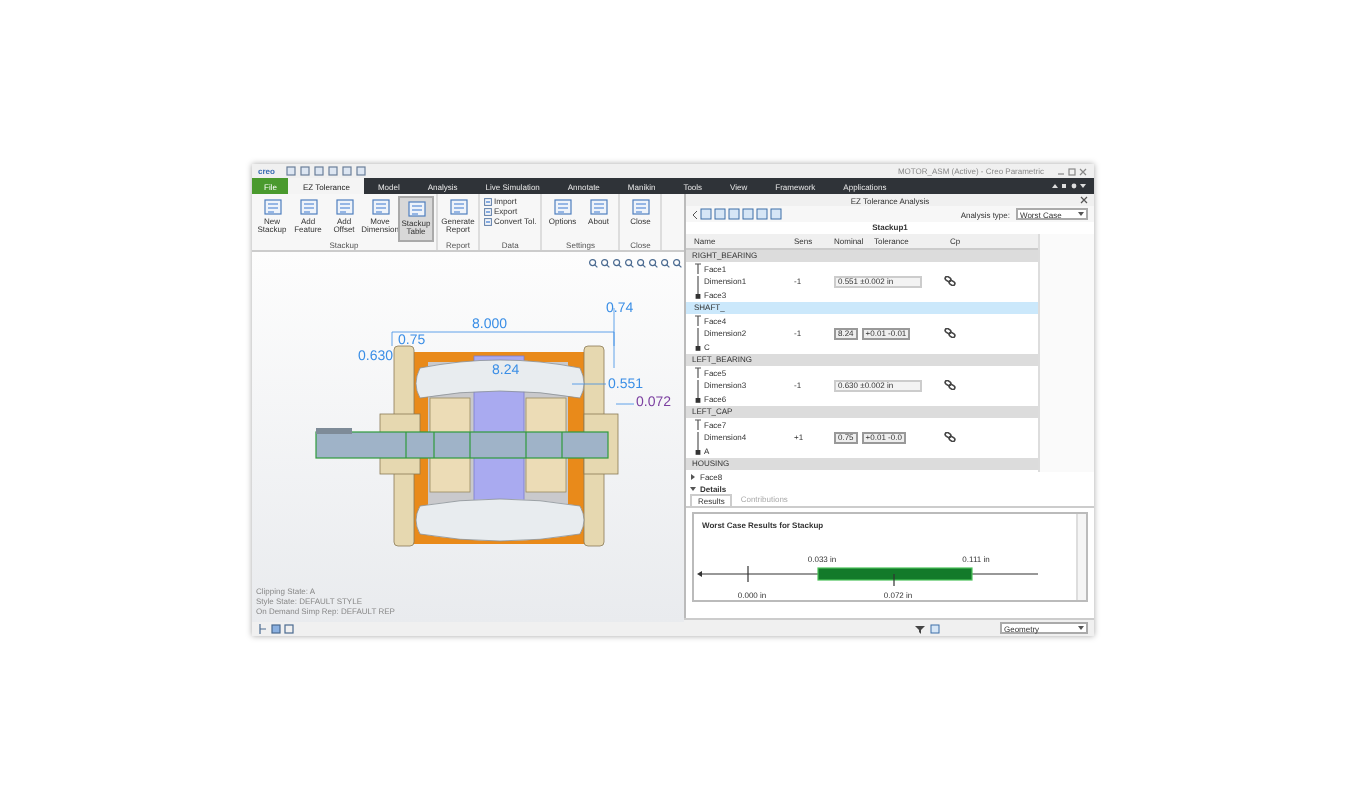 Image resolution: width=1348 pixels, height=800 pixels. Describe the element at coordinates (920, 628) in the screenshot. I see `filter-icon` at that location.